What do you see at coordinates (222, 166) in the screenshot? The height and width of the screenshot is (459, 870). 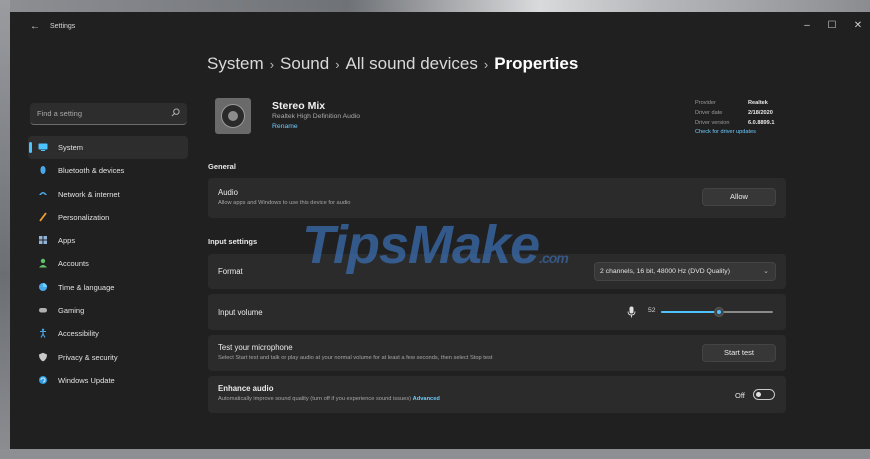 I see `section-title-general: General` at bounding box center [222, 166].